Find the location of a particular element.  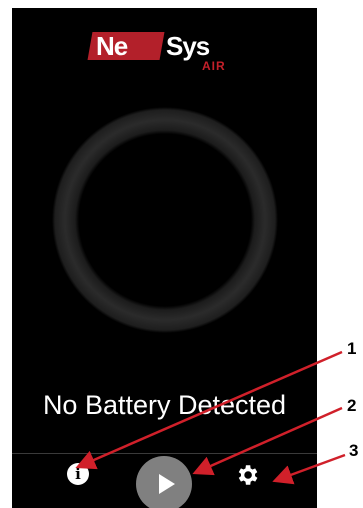

callout-label-1: 1 is located at coordinates (352, 348).